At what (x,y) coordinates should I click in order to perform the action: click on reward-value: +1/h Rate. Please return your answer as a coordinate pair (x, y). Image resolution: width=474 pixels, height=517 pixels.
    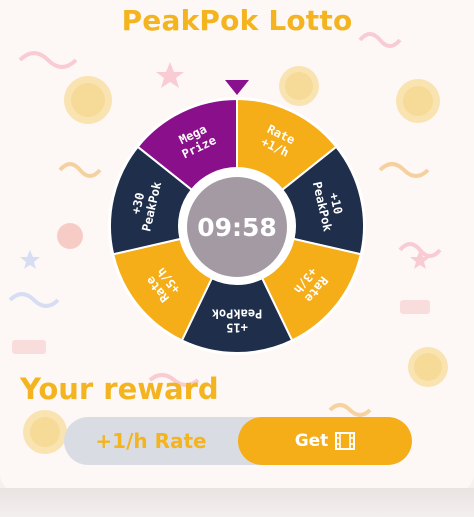
    Looking at the image, I should click on (151, 441).